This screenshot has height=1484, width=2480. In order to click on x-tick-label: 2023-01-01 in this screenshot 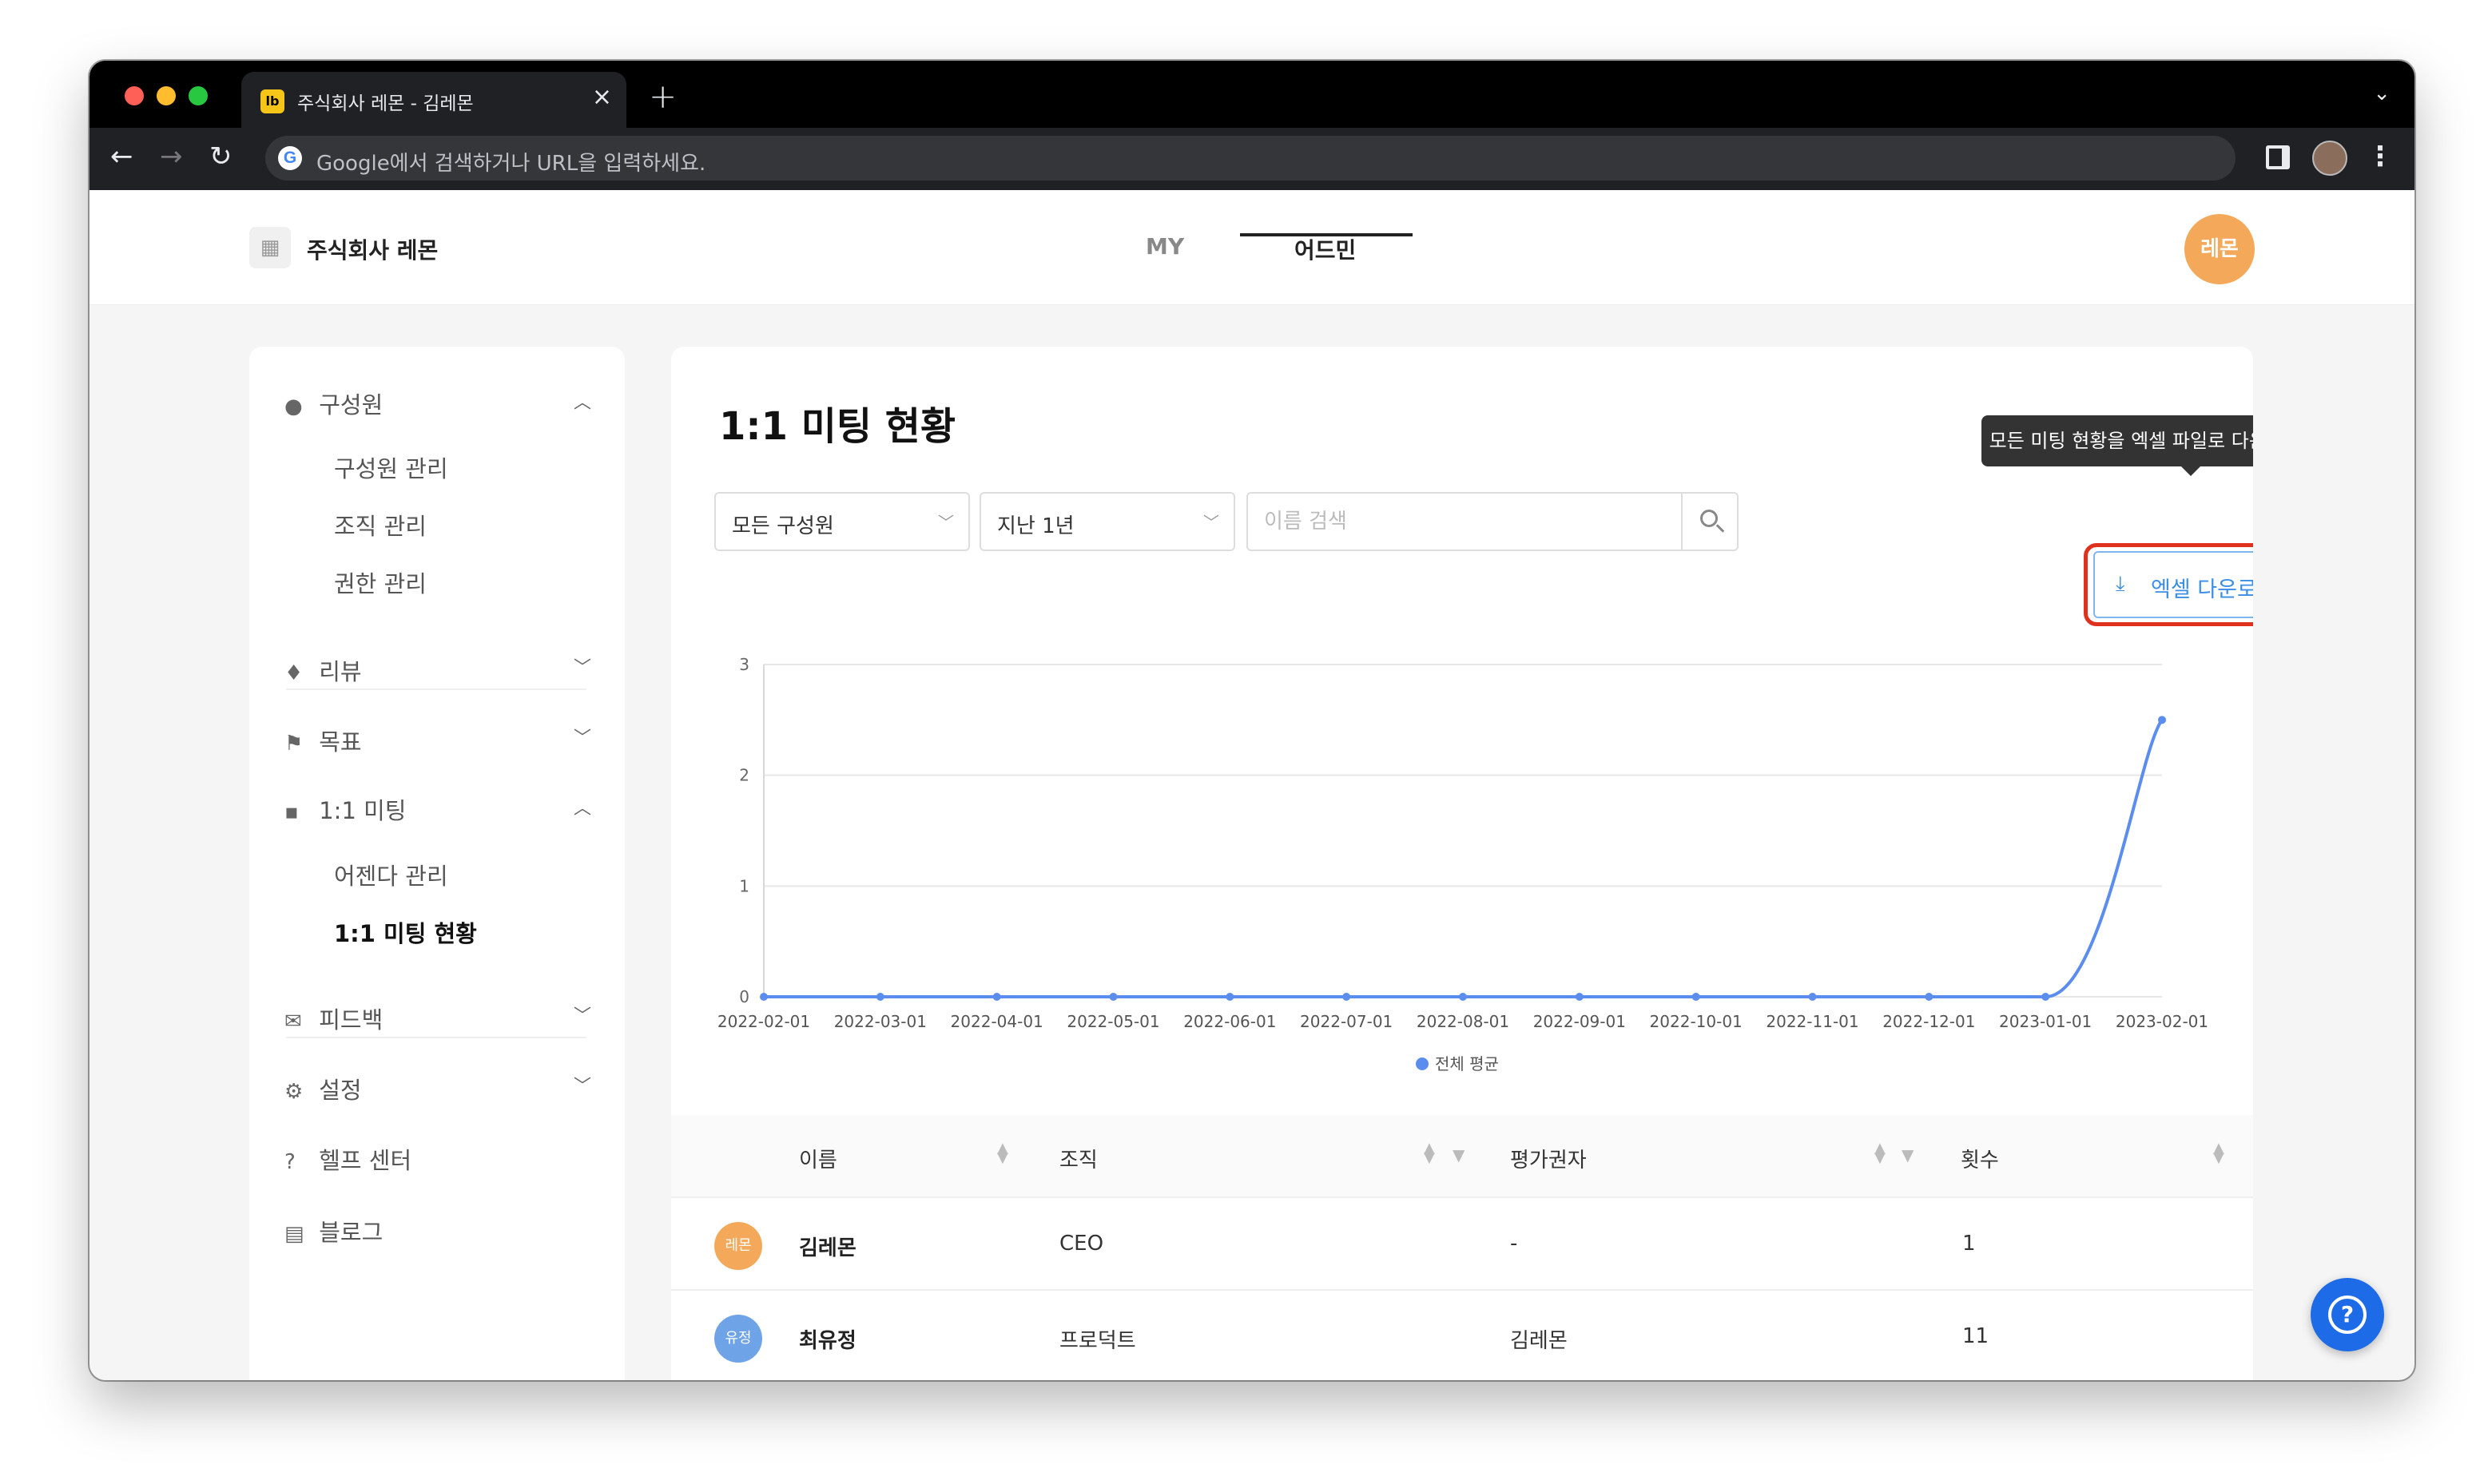, I will do `click(2046, 1021)`.